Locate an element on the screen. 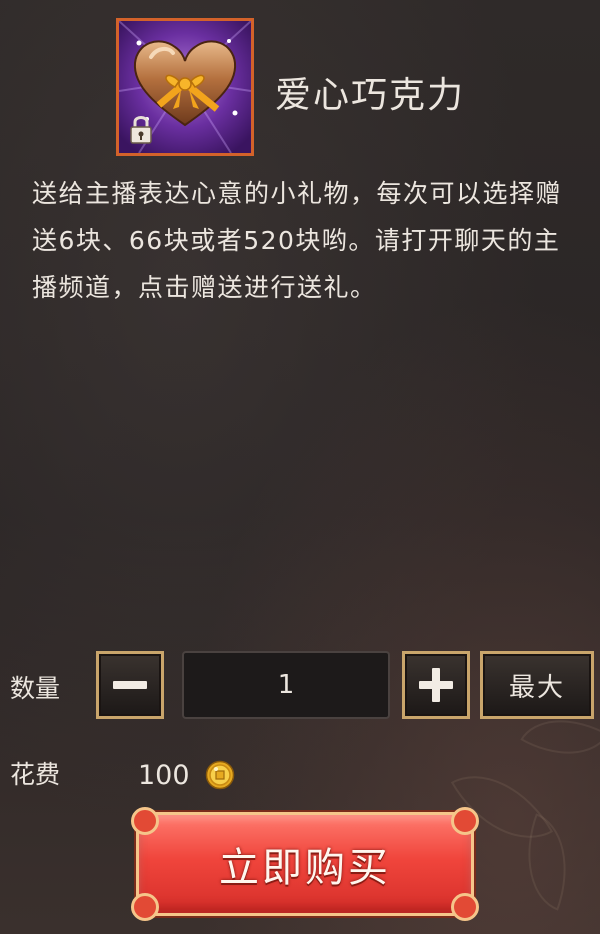 This screenshot has height=934, width=600. plus-icon is located at coordinates (436, 685).